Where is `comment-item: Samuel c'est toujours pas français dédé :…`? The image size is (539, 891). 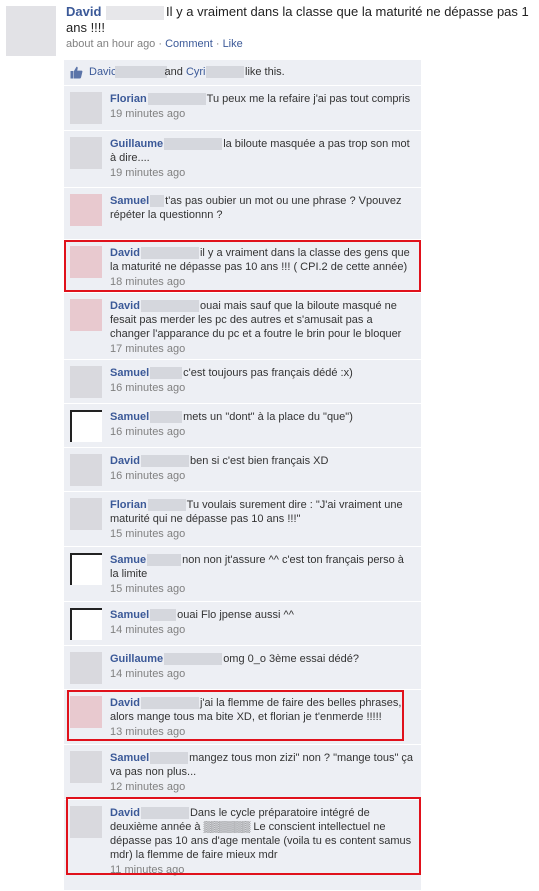 comment-item: Samuel c'est toujours pas français dédé :… is located at coordinates (242, 382).